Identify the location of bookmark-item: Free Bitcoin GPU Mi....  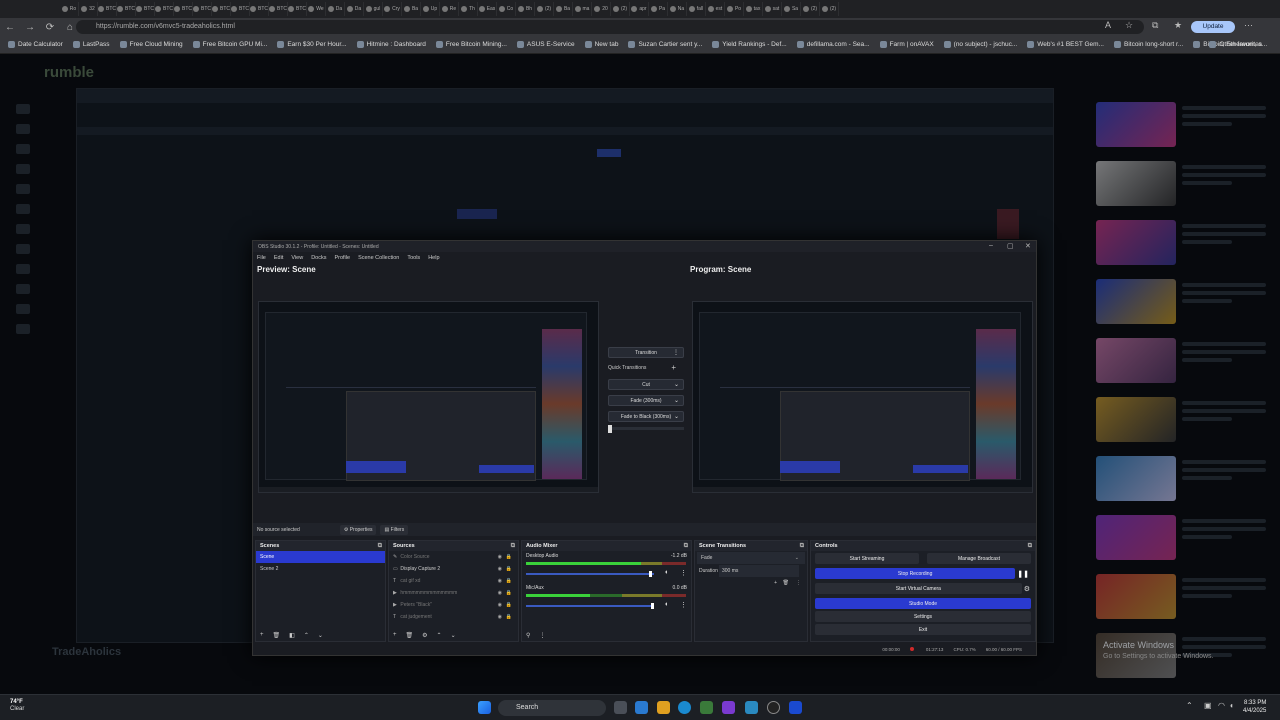
(229, 44).